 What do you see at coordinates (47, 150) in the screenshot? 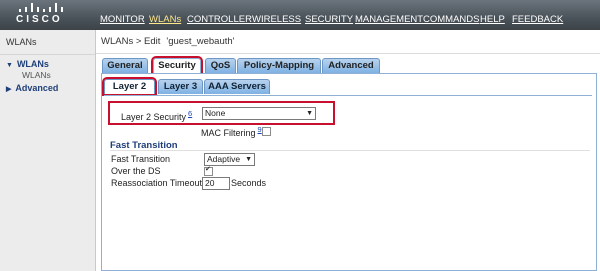
I see `sidebar: WLANs ▼ WLANs WLANs ▶ Advanced` at bounding box center [47, 150].